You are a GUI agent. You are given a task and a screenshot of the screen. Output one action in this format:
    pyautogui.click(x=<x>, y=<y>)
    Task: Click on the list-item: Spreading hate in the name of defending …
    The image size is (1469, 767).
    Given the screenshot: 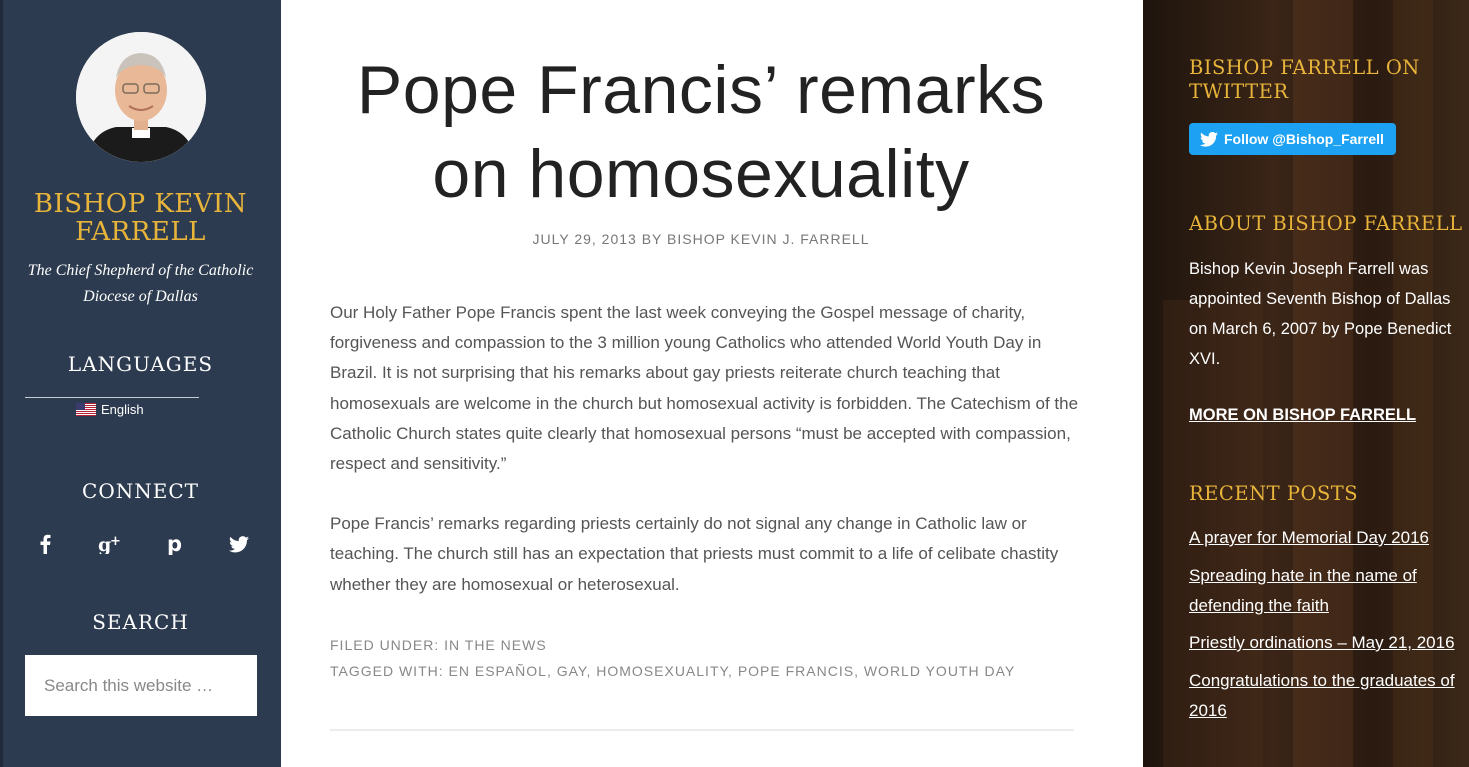 What is the action you would take?
    pyautogui.click(x=1326, y=591)
    